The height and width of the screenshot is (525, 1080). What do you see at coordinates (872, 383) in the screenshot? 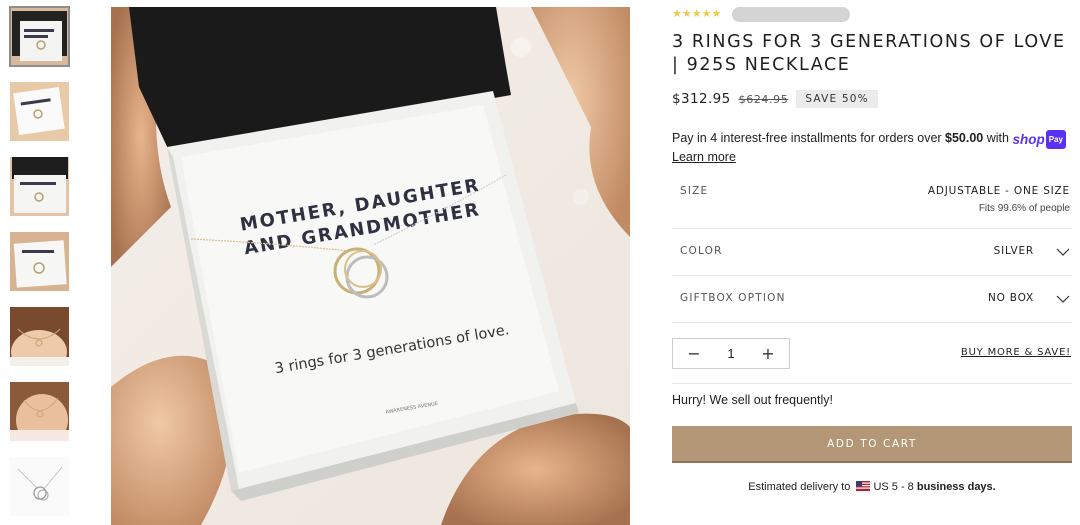
I see `divider` at bounding box center [872, 383].